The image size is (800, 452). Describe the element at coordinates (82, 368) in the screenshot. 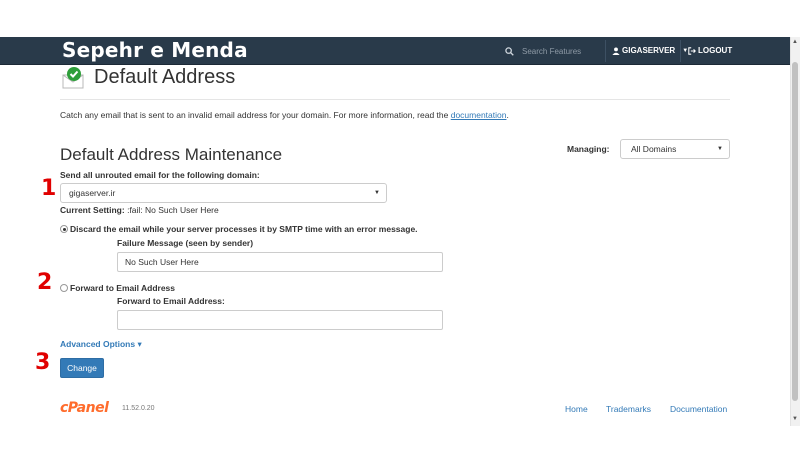

I see `change-button: Change` at that location.